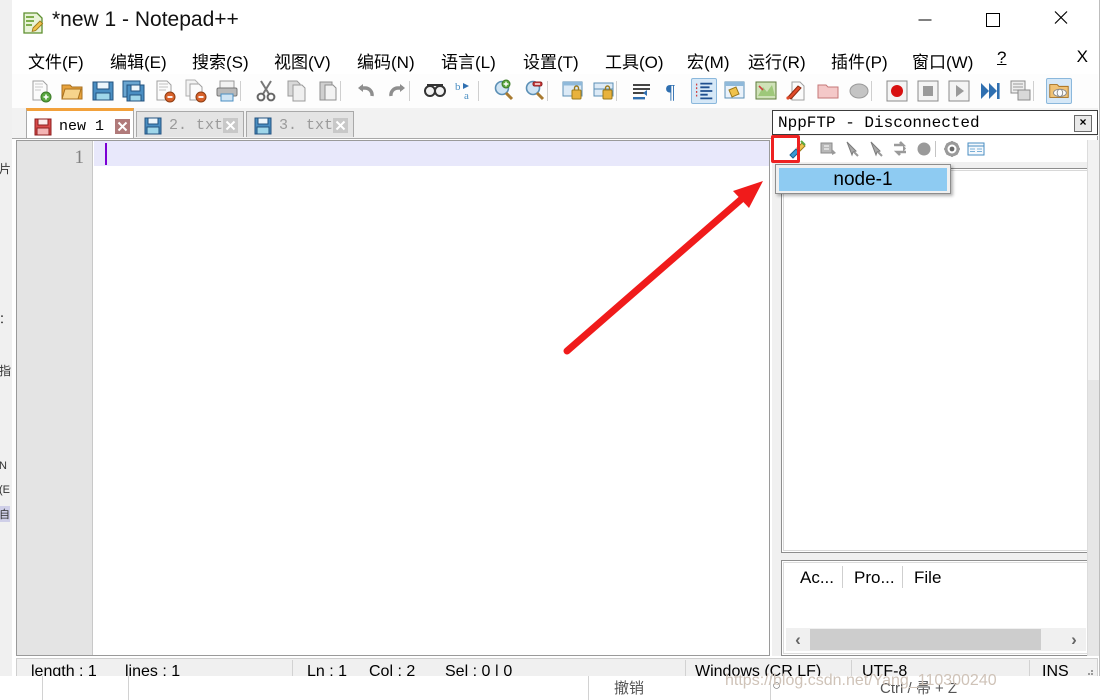 This screenshot has width=1100, height=700. Describe the element at coordinates (458, 87) in the screenshot. I see `svg-text: b` at that location.